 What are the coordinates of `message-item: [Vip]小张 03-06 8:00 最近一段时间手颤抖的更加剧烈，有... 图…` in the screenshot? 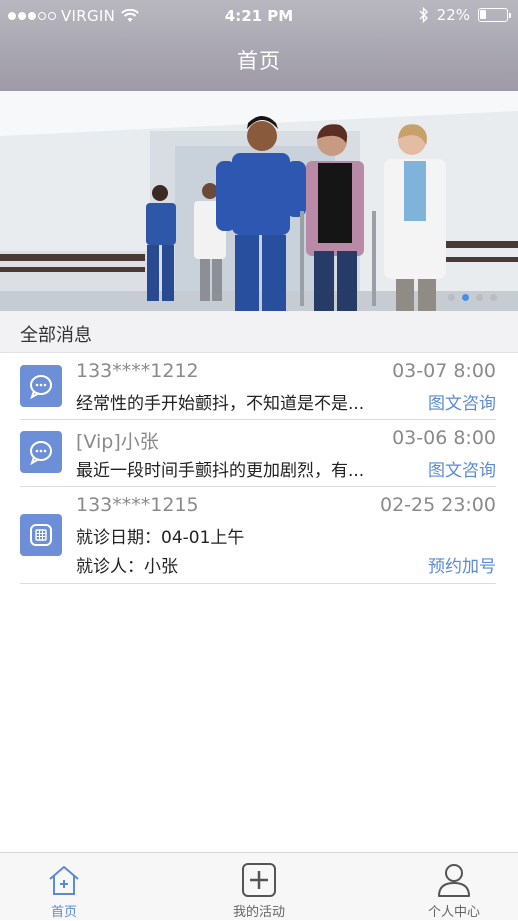 It's located at (258, 453).